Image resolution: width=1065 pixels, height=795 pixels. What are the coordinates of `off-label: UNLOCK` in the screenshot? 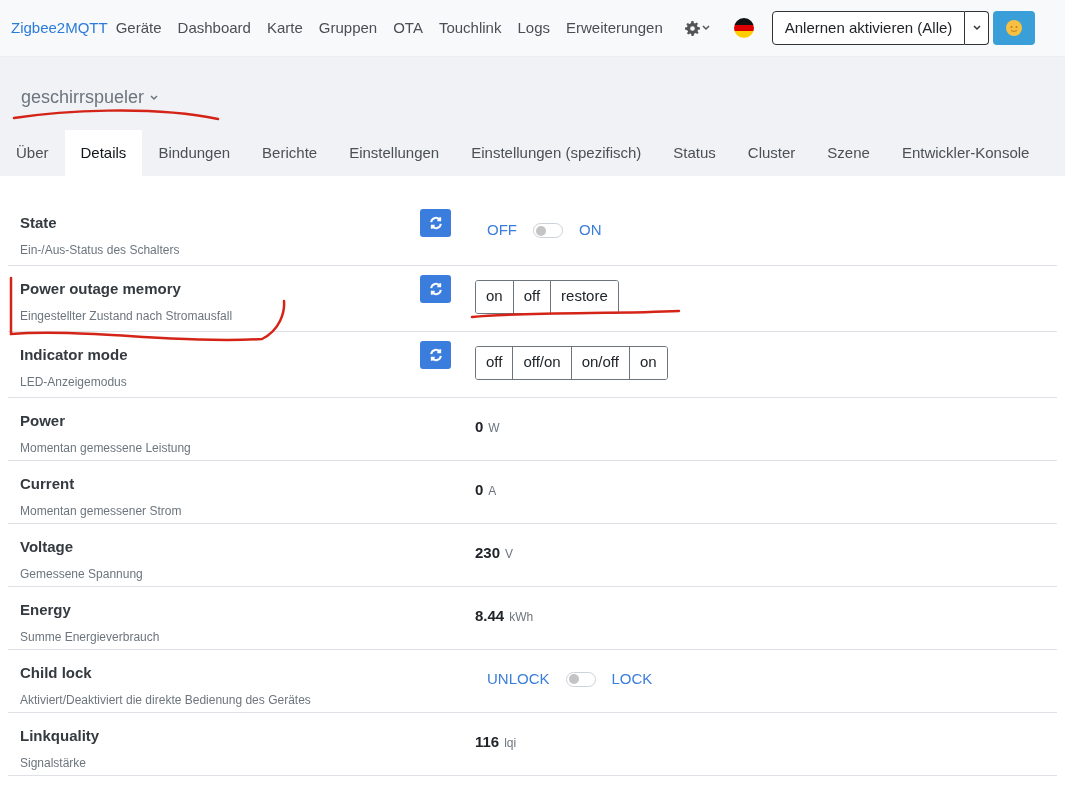 It's located at (518, 679).